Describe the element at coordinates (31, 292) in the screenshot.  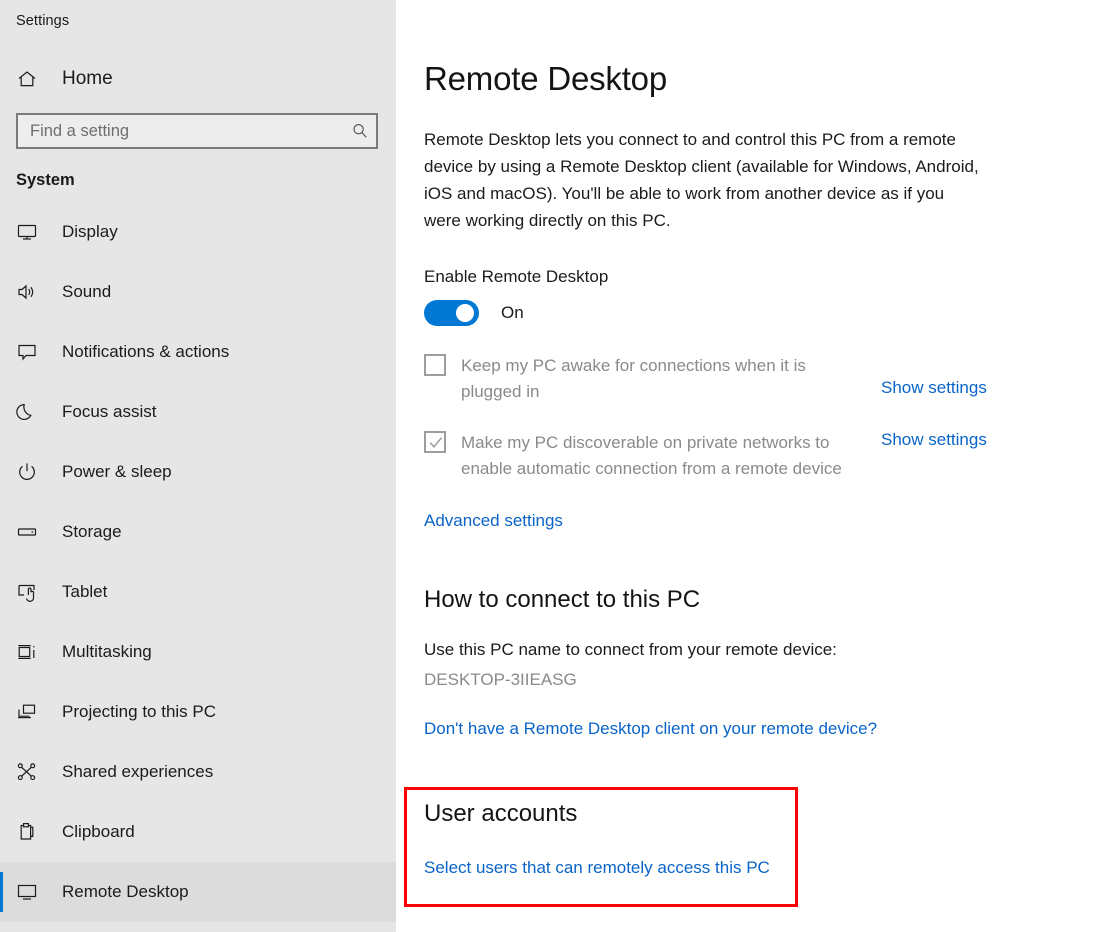
I see `speaker-icon` at that location.